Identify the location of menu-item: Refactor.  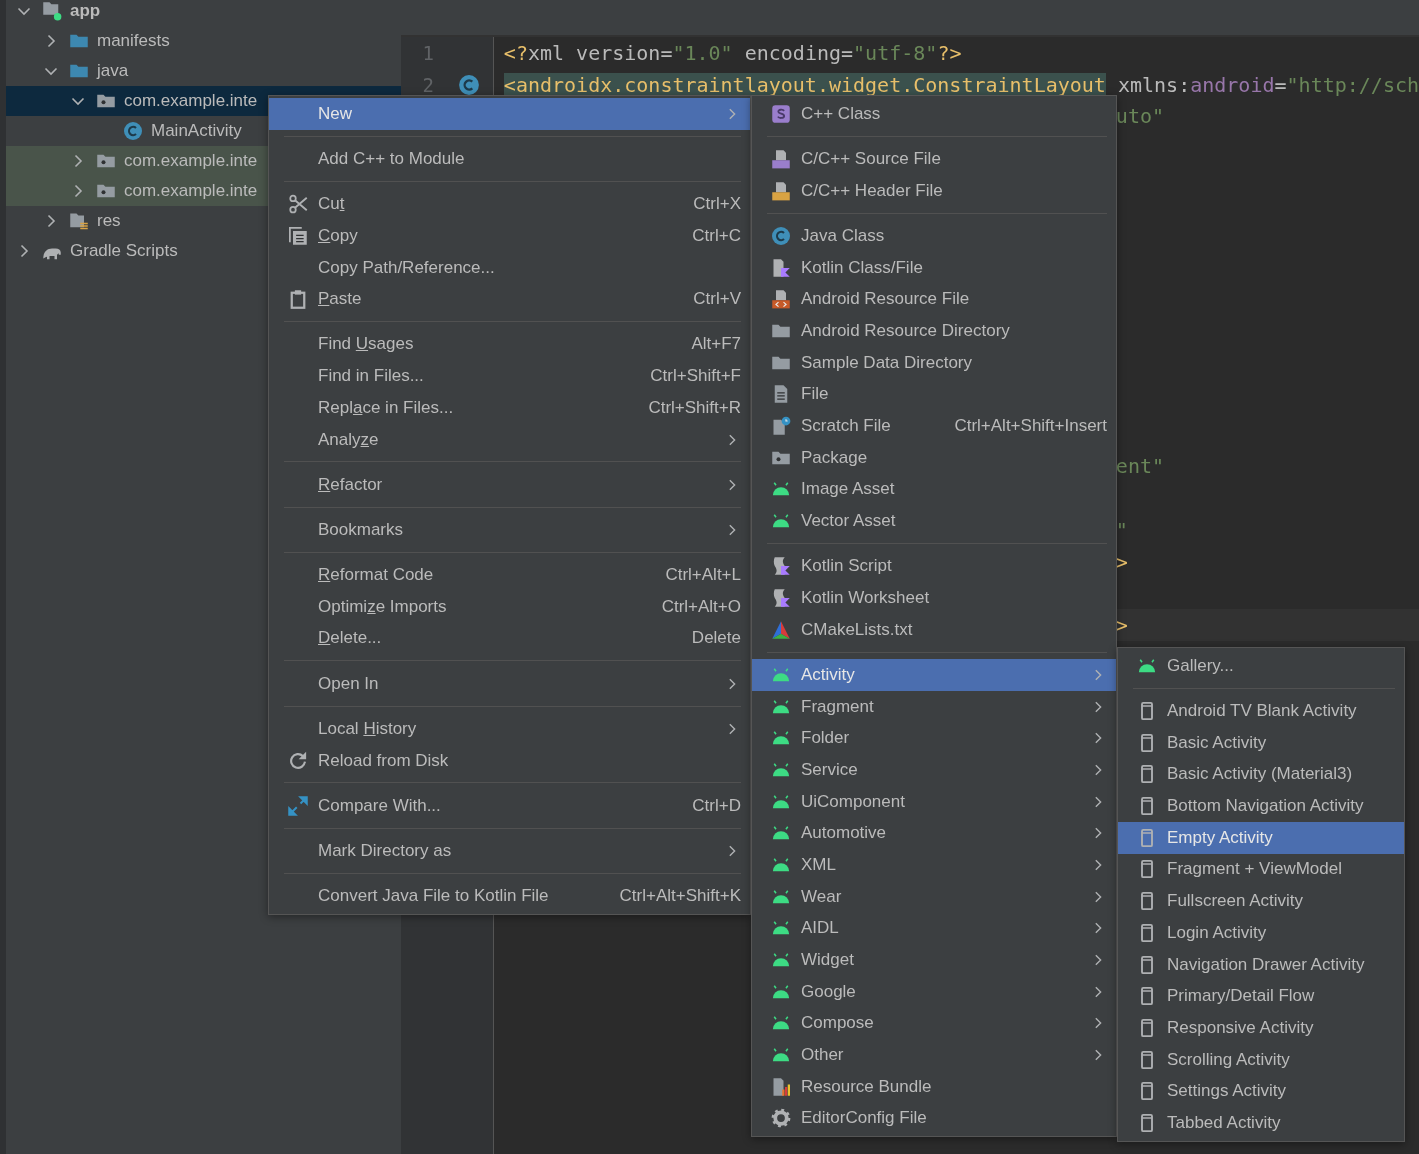
(509, 484).